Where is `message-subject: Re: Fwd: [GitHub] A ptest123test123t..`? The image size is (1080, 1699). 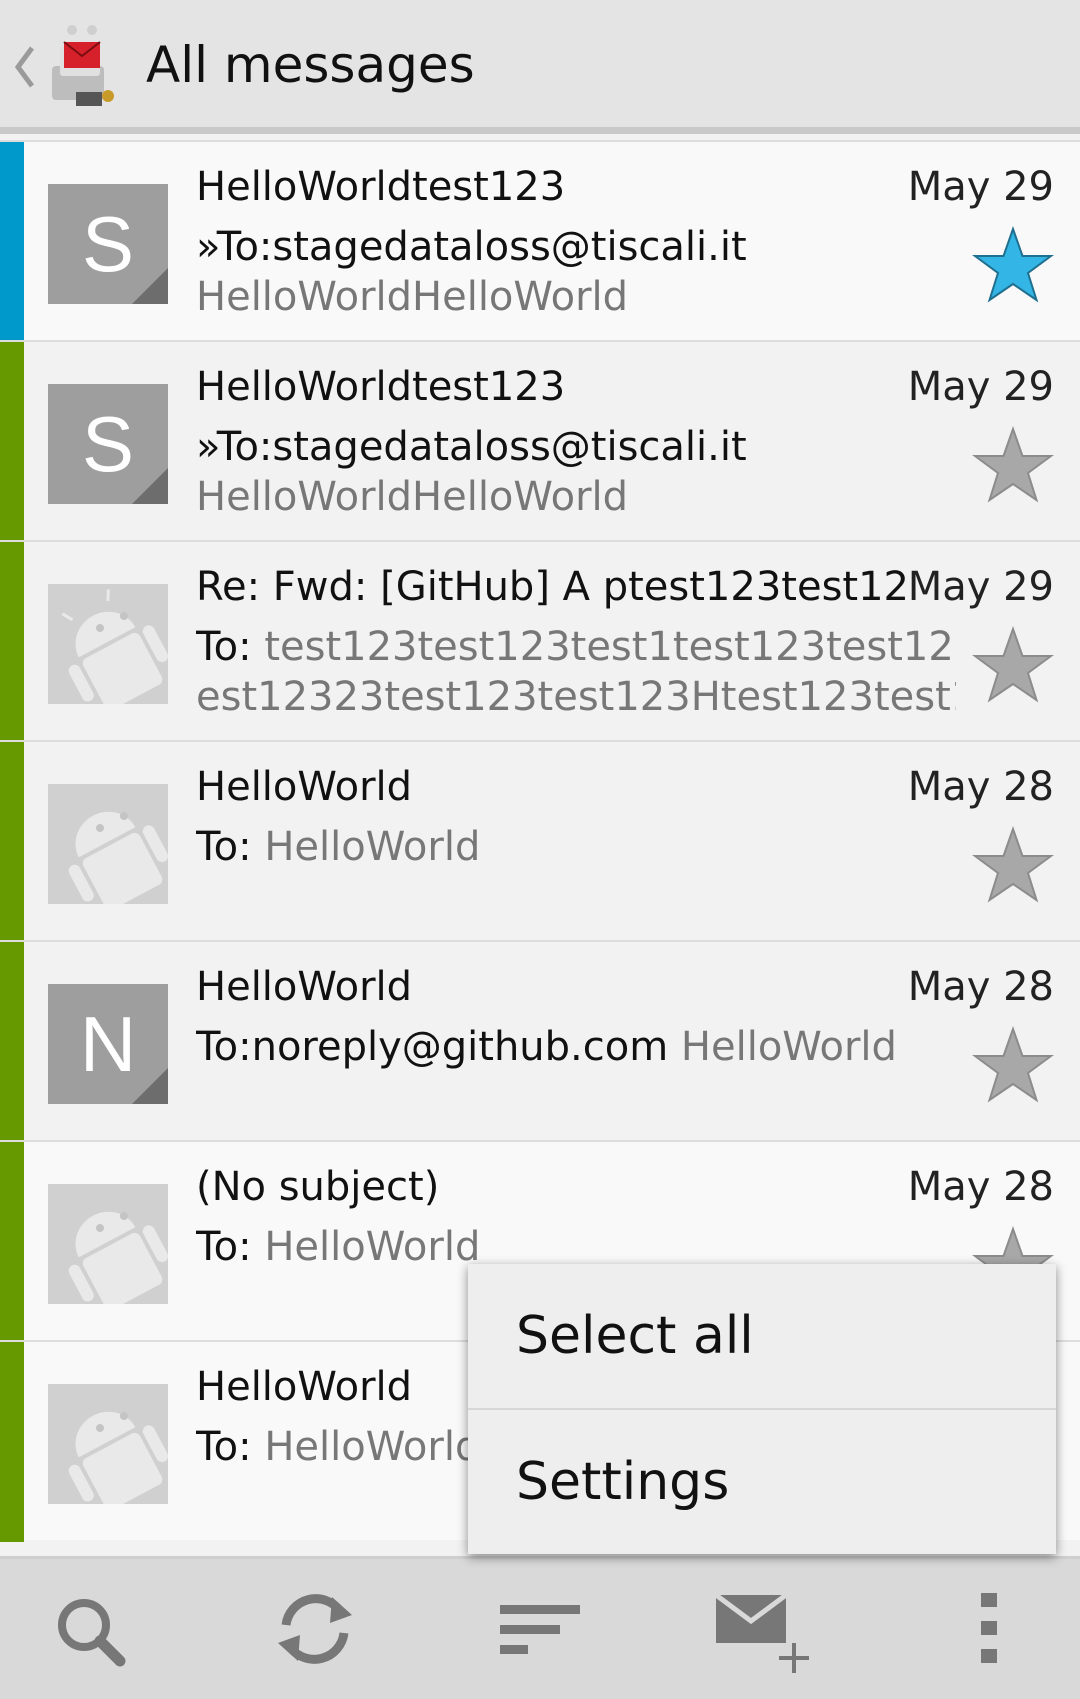
message-subject: Re: Fwd: [GitHub] A ptest123test123t.. is located at coordinates (556, 587).